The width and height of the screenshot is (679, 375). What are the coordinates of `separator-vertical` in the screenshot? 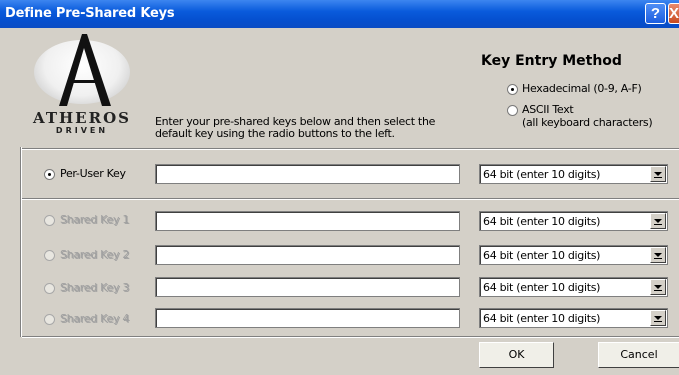 It's located at (21, 242).